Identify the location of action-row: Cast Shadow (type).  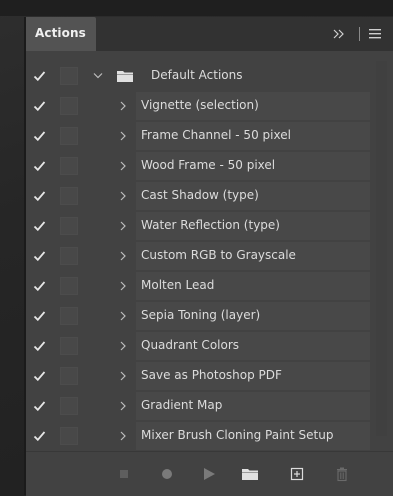
(209, 196).